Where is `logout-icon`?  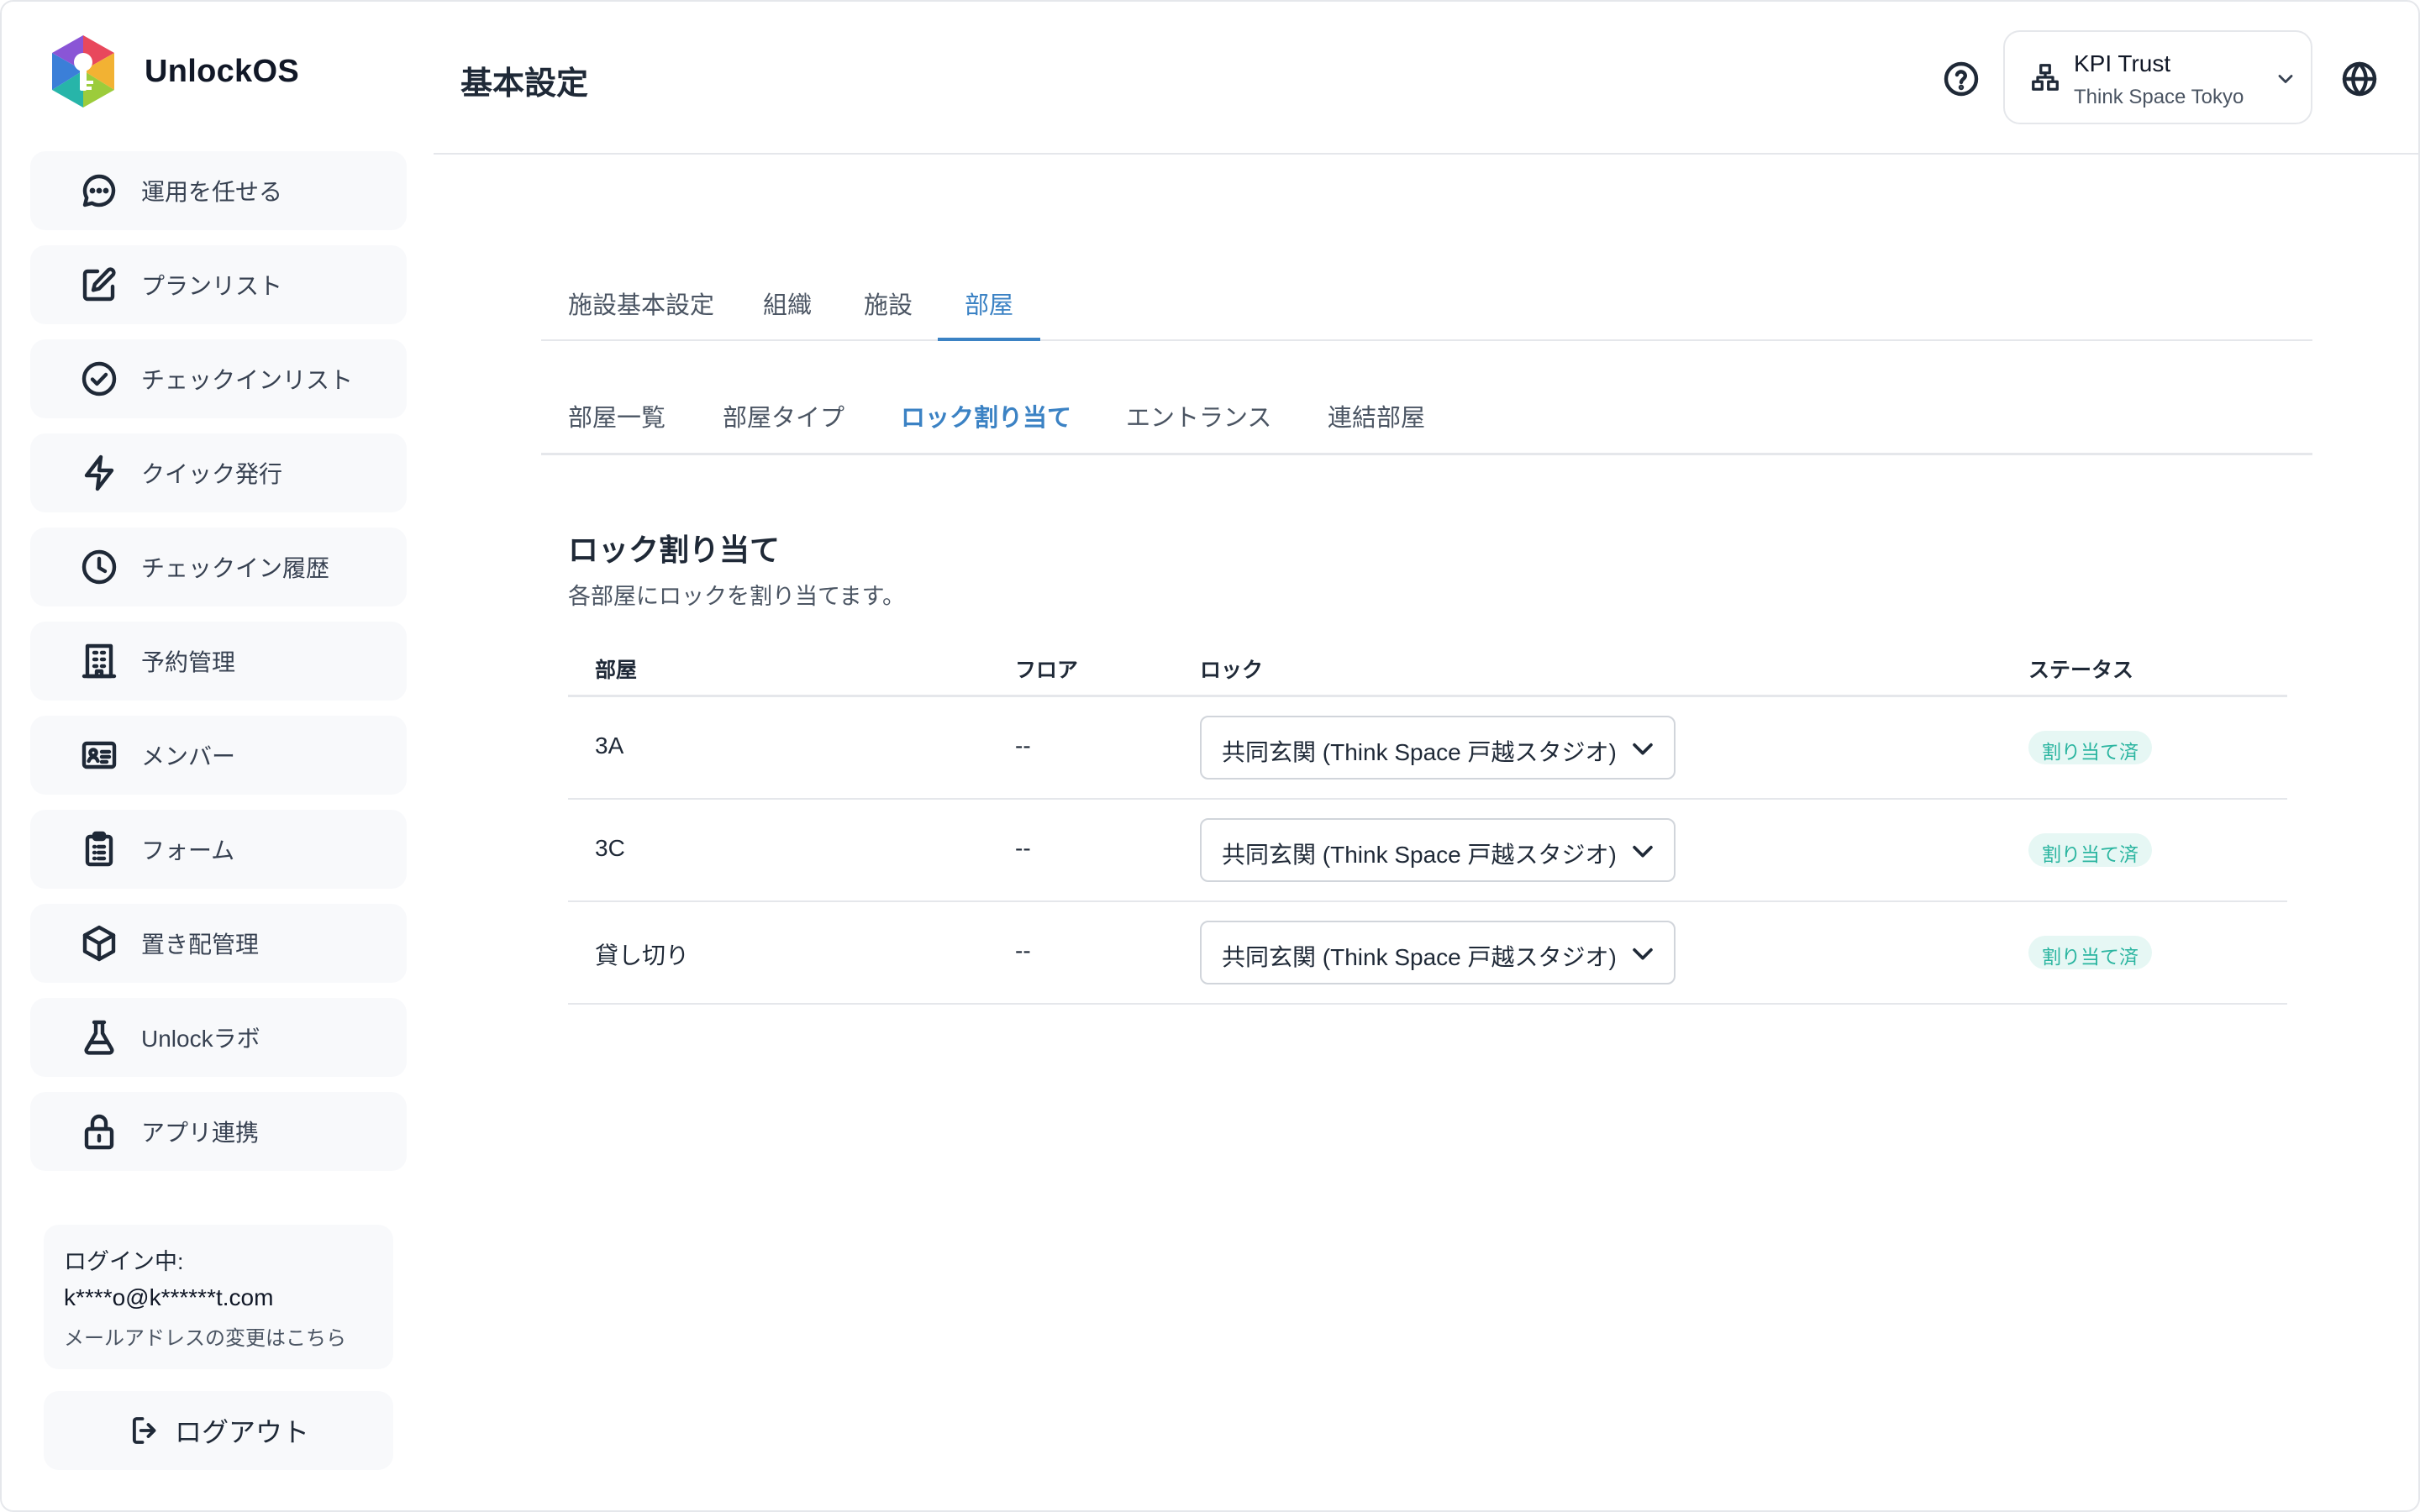 logout-icon is located at coordinates (144, 1430).